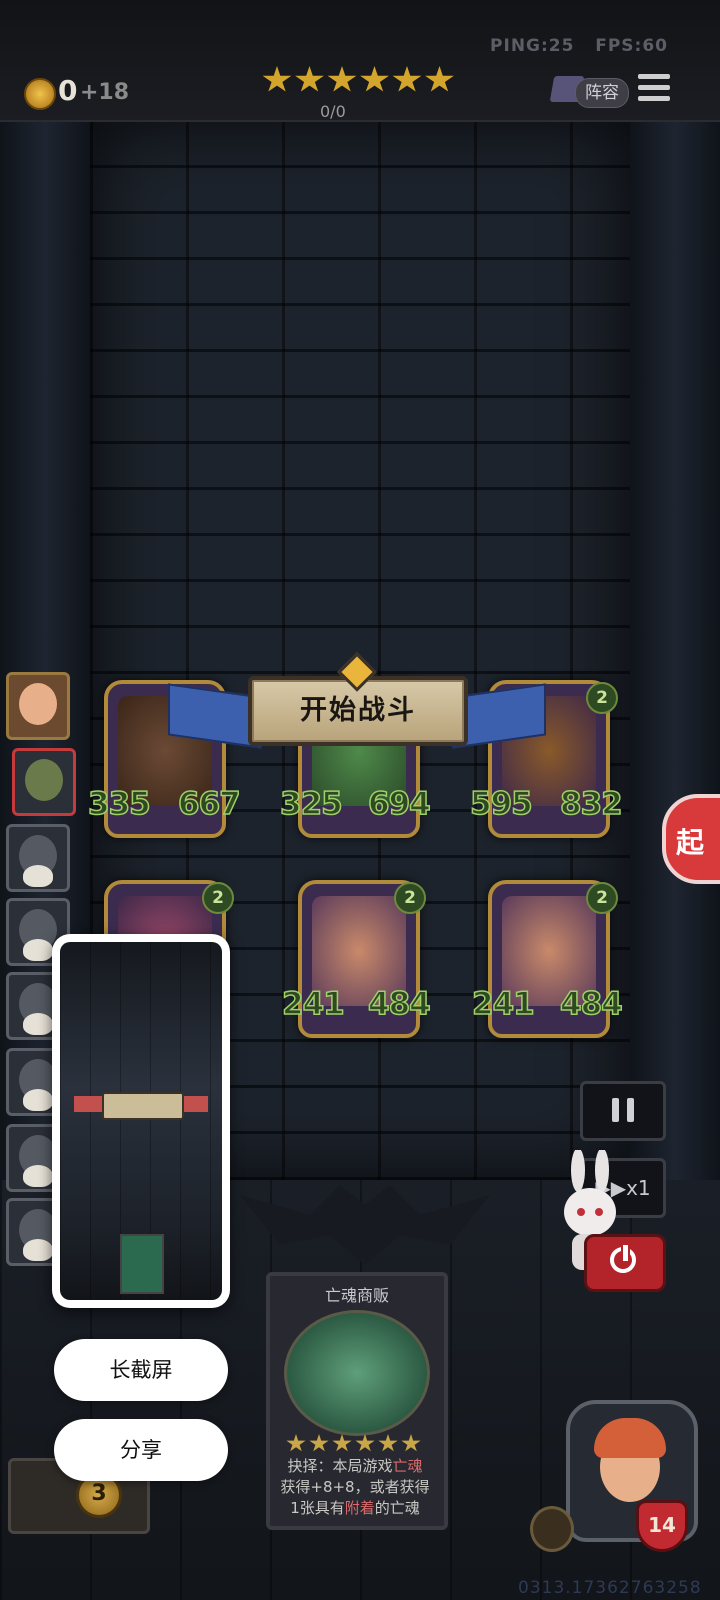 This screenshot has width=720, height=1600. I want to click on hero-health: 14, so click(662, 1526).